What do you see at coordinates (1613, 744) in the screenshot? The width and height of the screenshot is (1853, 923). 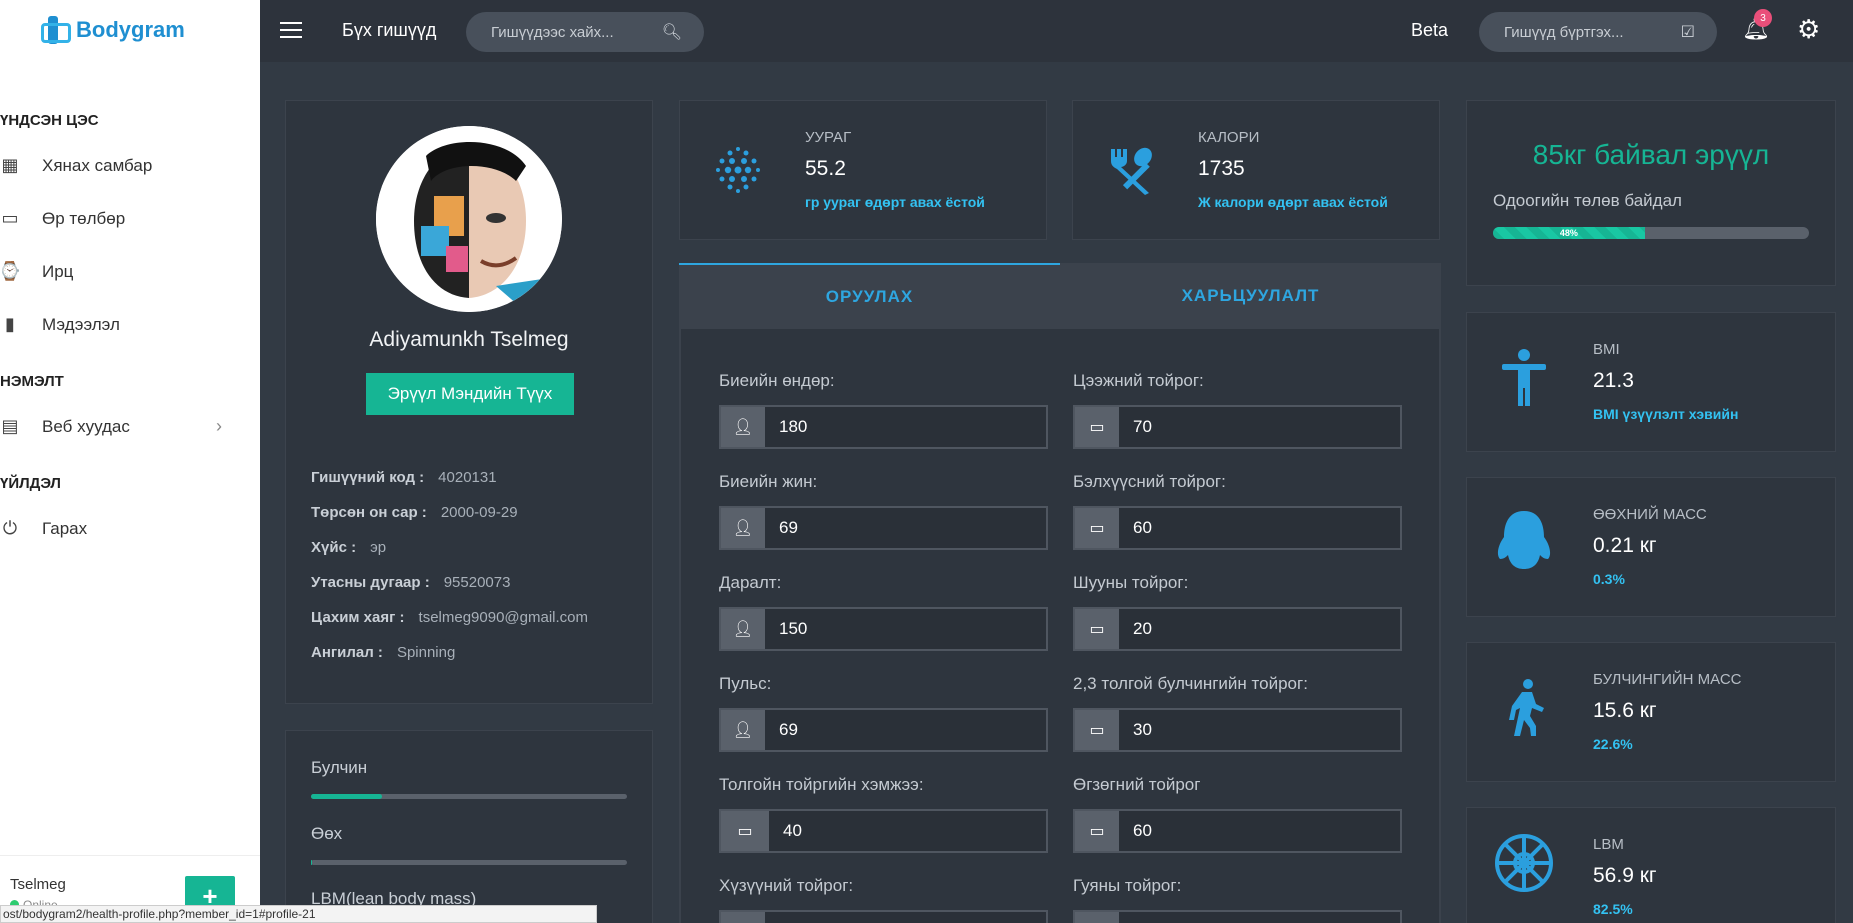 I see `muscle-mass-note: 22.6%` at bounding box center [1613, 744].